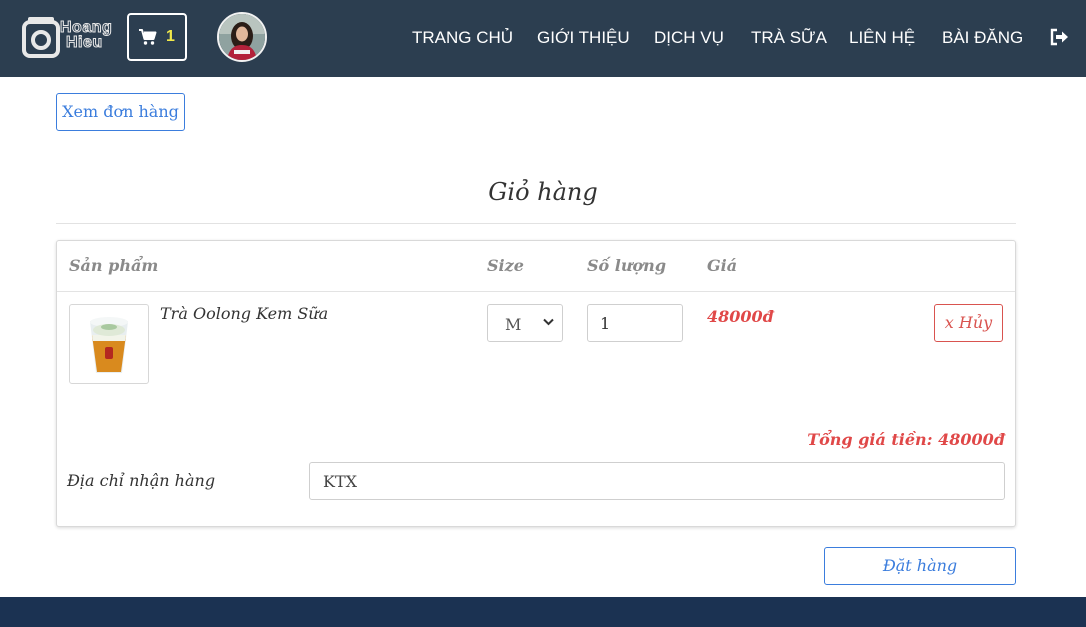 The width and height of the screenshot is (1086, 627). I want to click on address-input: KTX, so click(657, 481).